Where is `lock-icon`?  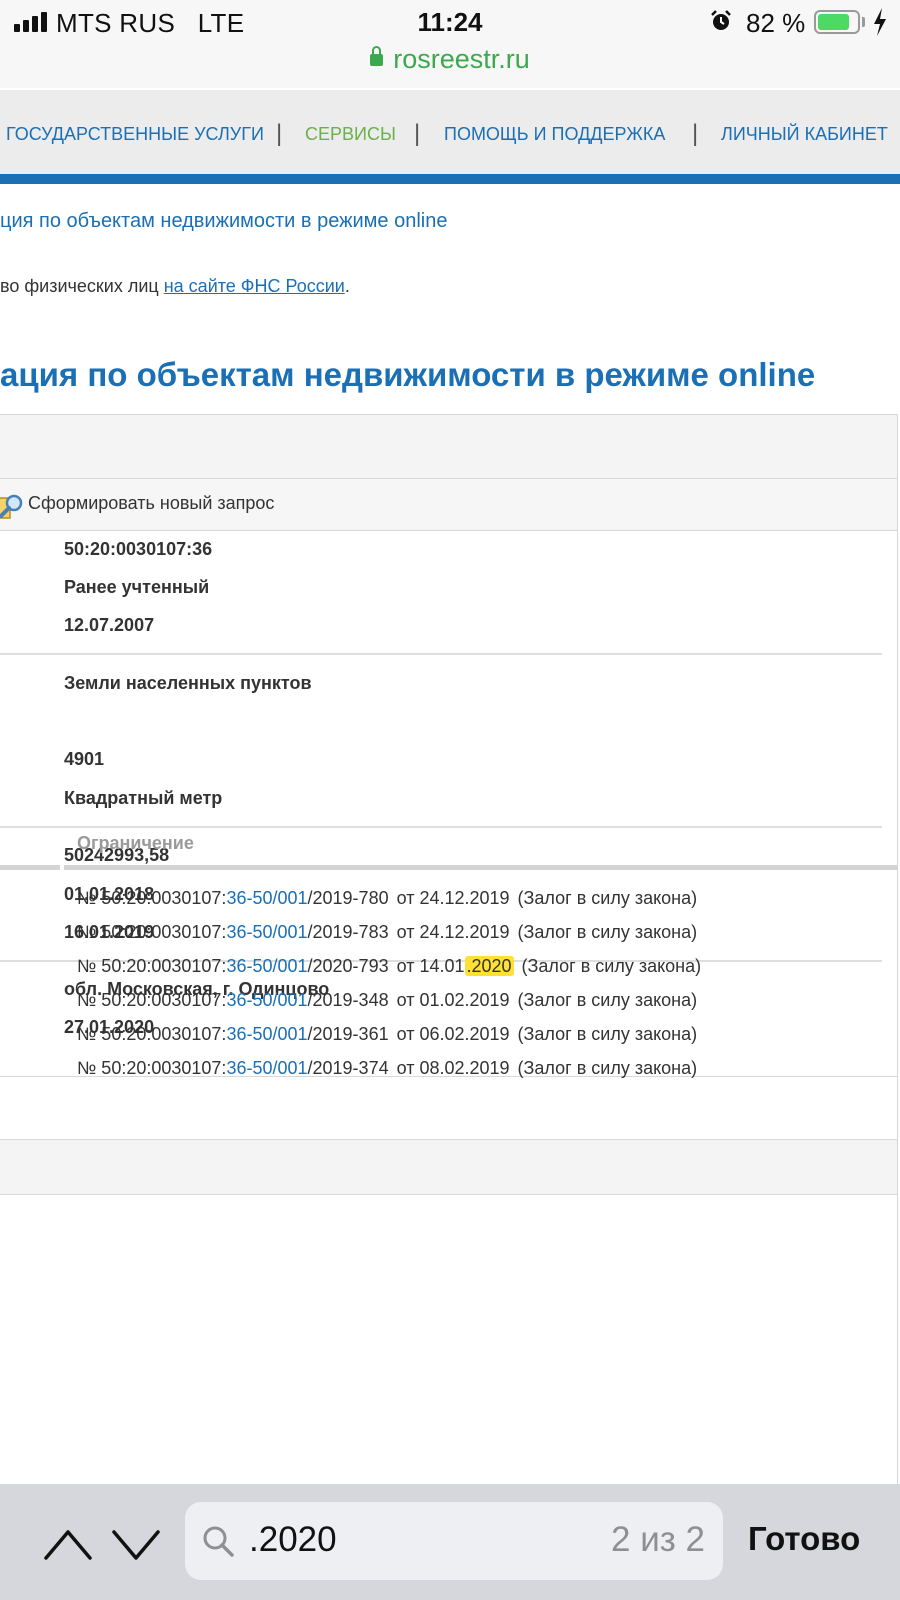
lock-icon is located at coordinates (377, 56).